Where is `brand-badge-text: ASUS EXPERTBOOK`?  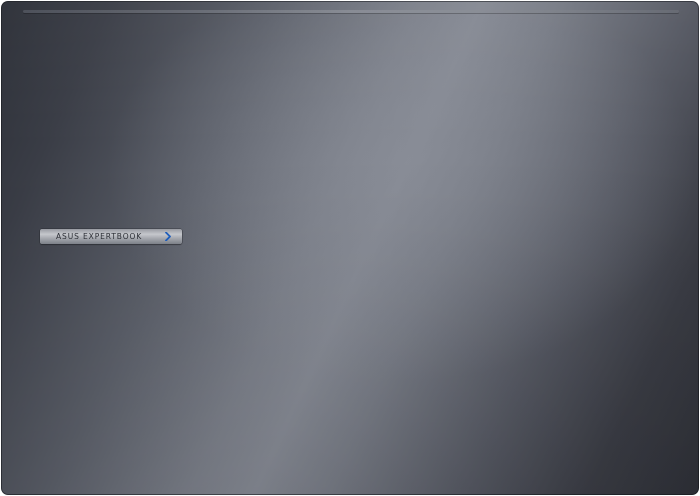 brand-badge-text: ASUS EXPERTBOOK is located at coordinates (99, 236).